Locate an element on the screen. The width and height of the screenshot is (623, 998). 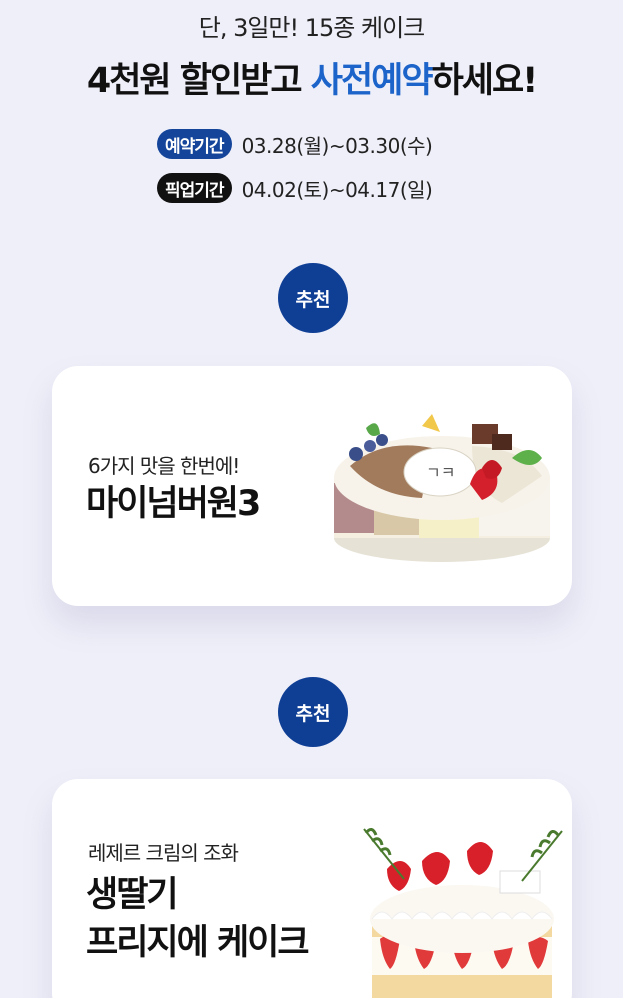
headline-accent: 사전예약 is located at coordinates (372, 81).